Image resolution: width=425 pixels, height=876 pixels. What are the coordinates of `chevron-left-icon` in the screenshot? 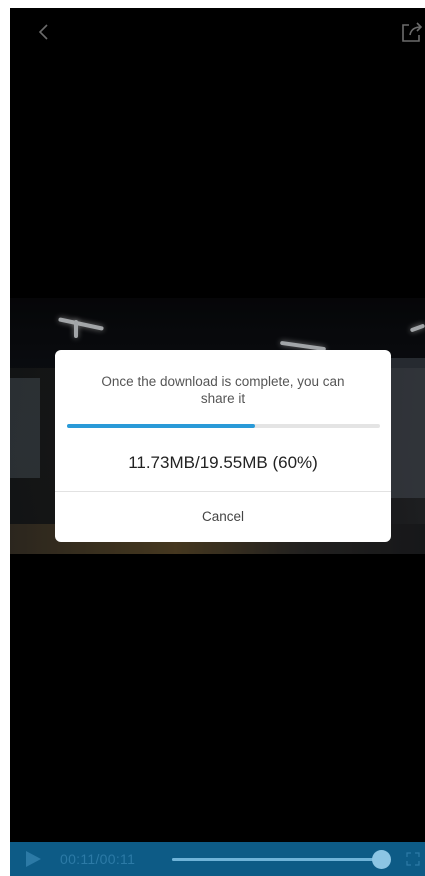 It's located at (43, 32).